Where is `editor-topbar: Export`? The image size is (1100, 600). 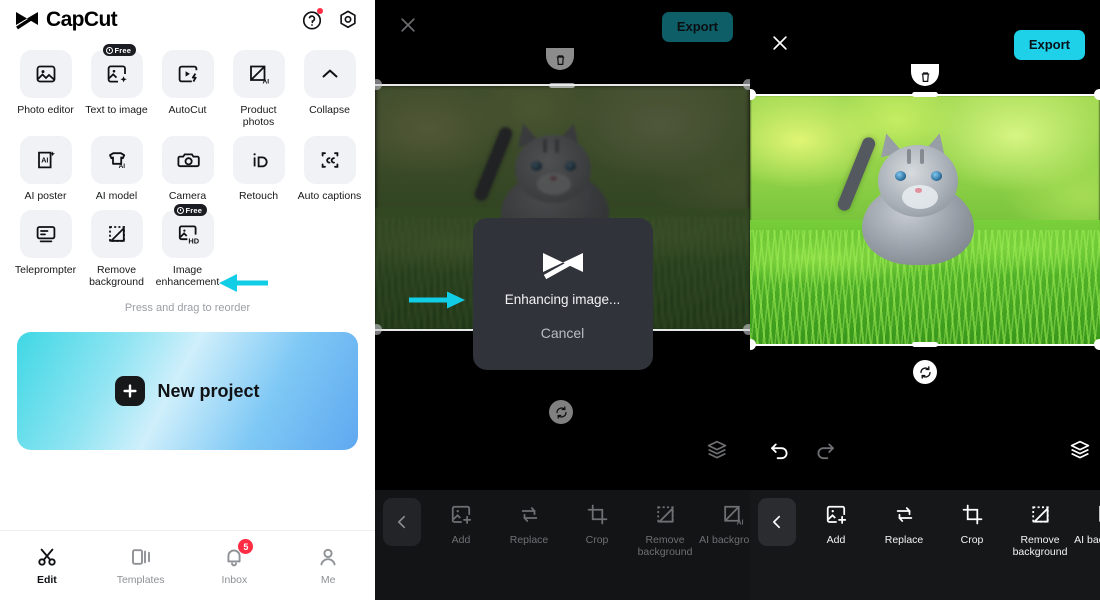
editor-topbar: Export is located at coordinates (925, 35).